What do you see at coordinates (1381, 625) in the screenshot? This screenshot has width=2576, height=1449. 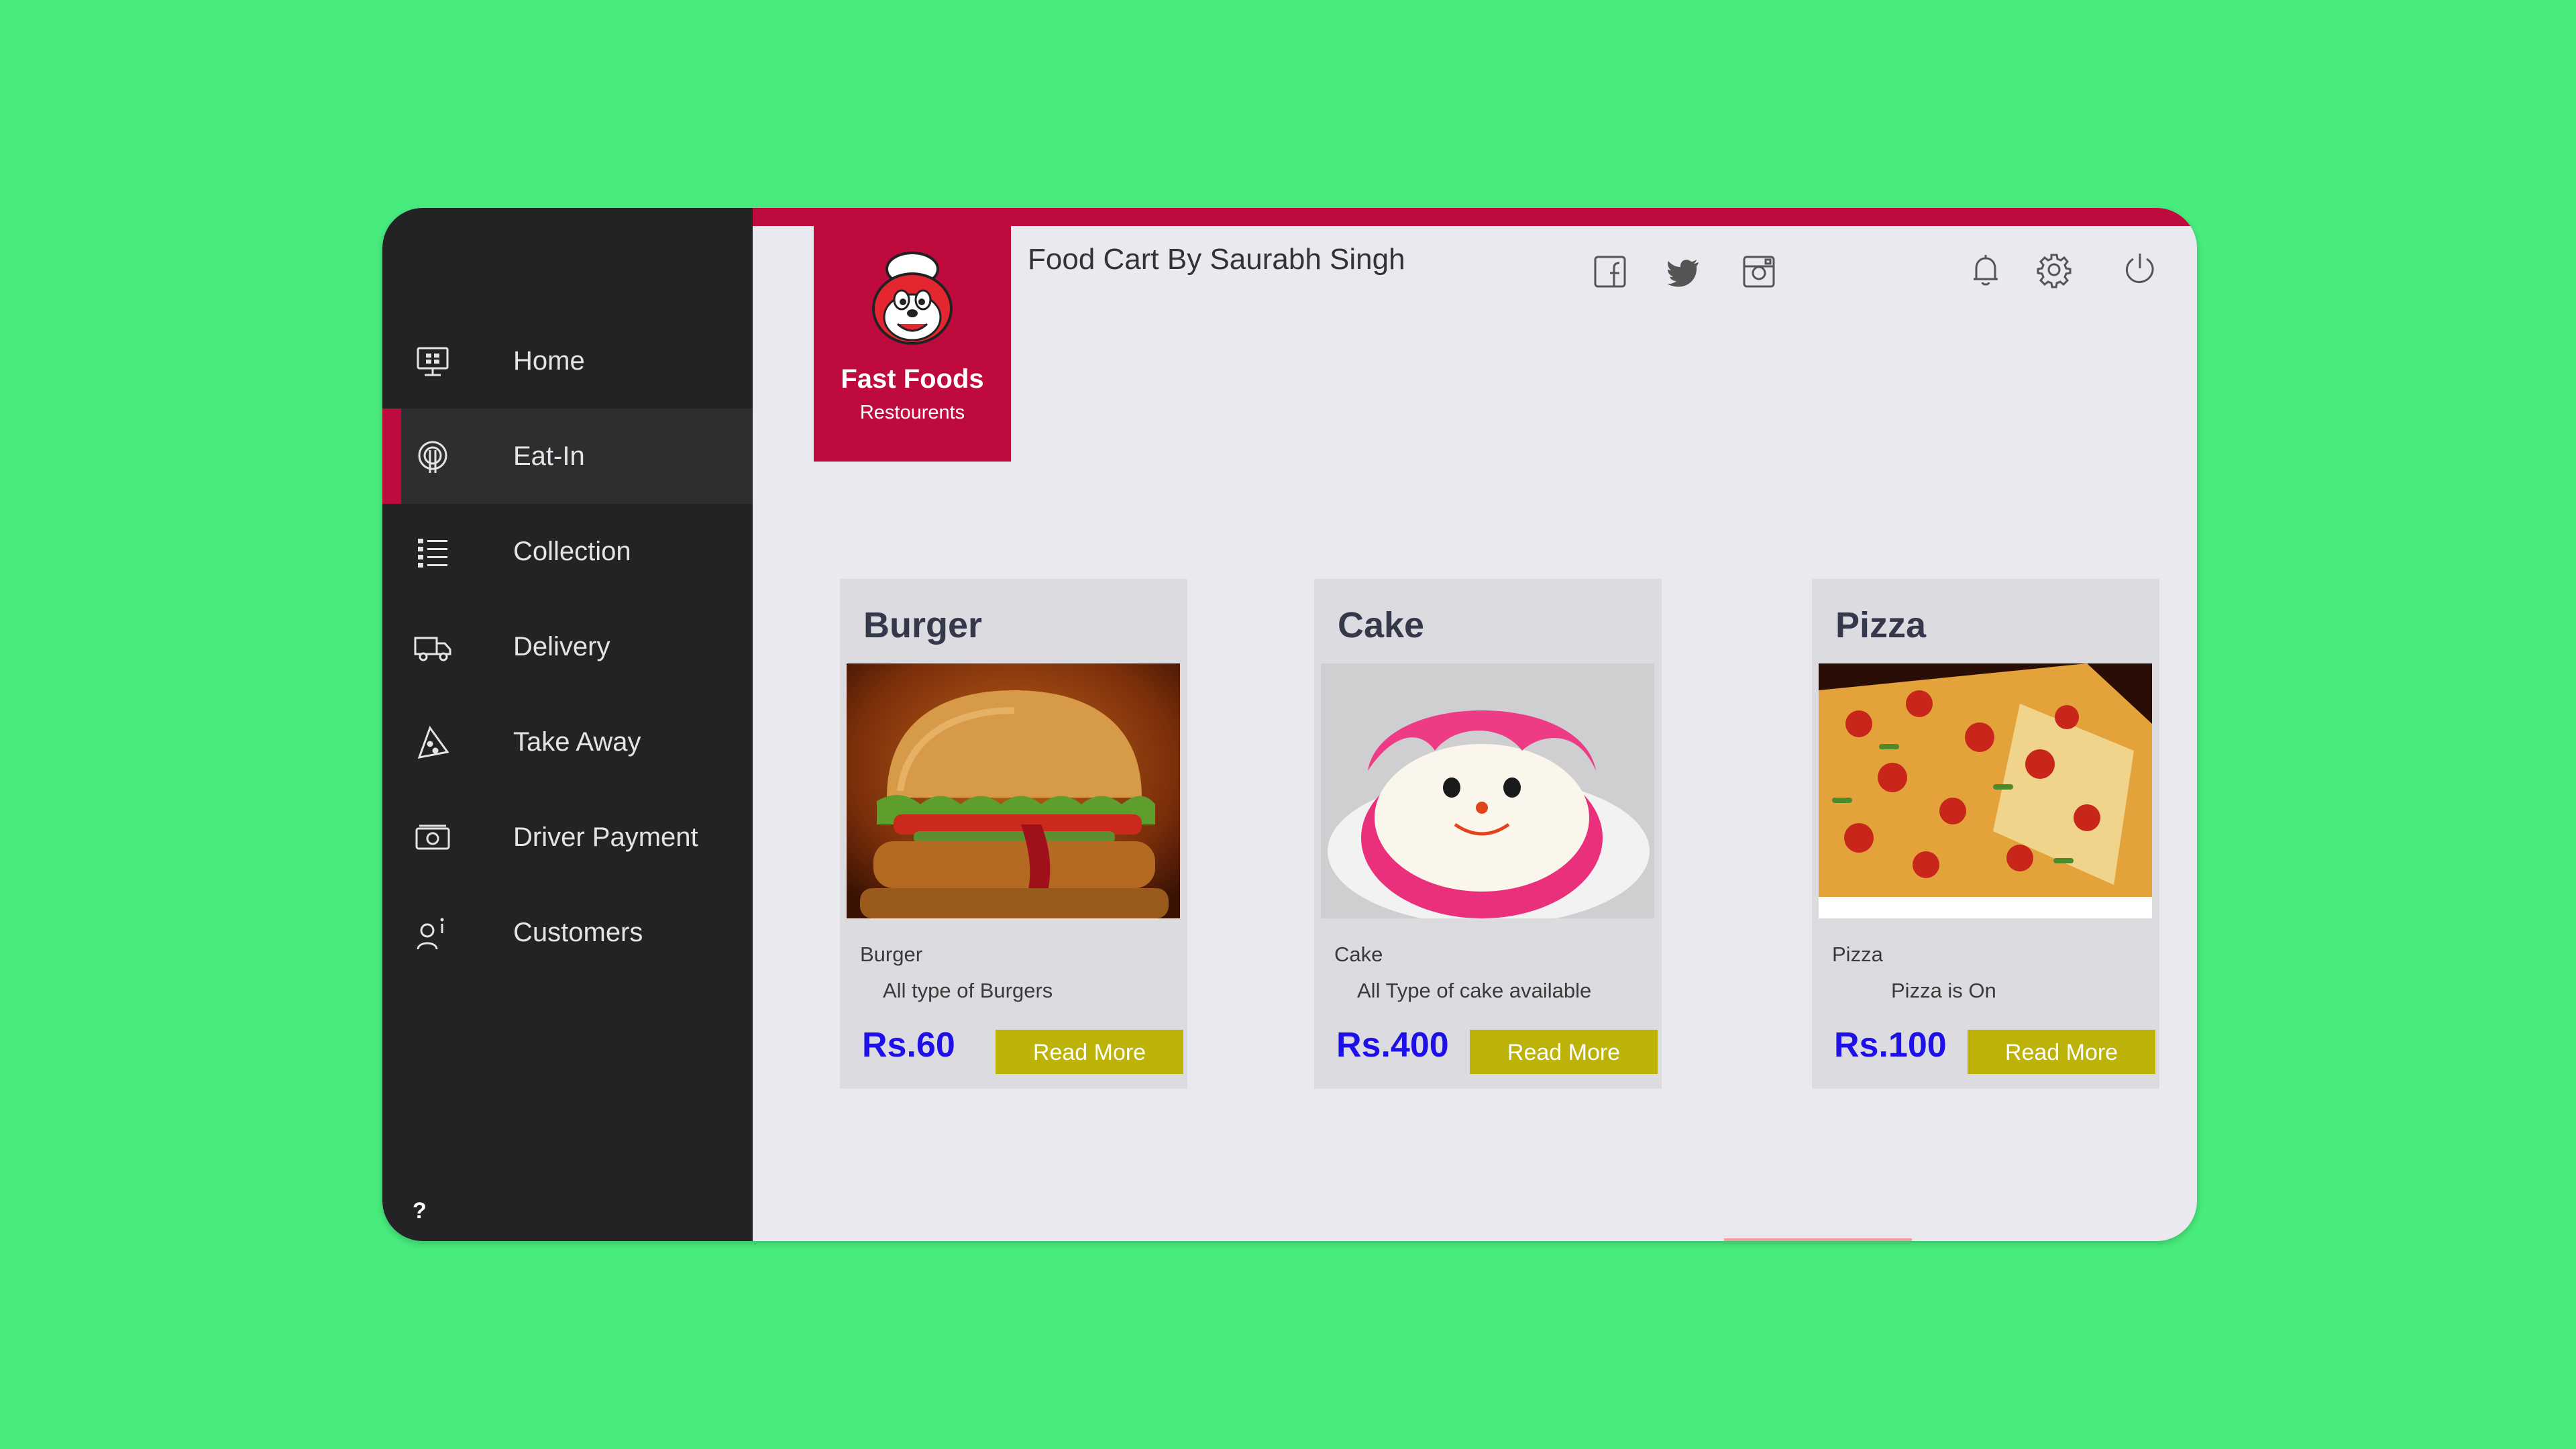 I see `card-title: Cake` at bounding box center [1381, 625].